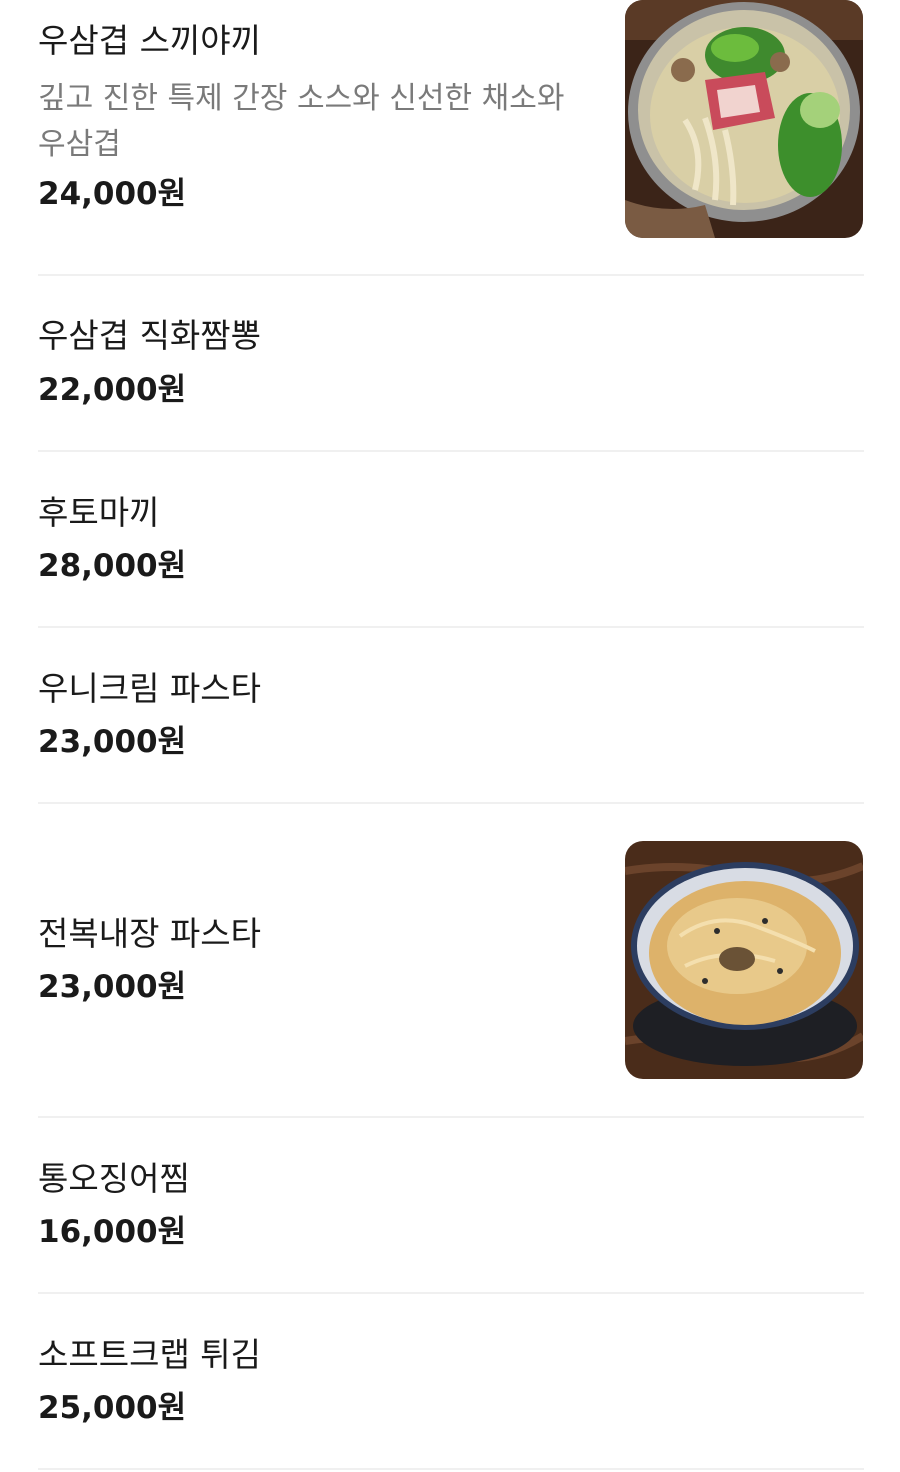  Describe the element at coordinates (114, 1178) in the screenshot. I see `menu-item-name: 통오징어찜` at that location.